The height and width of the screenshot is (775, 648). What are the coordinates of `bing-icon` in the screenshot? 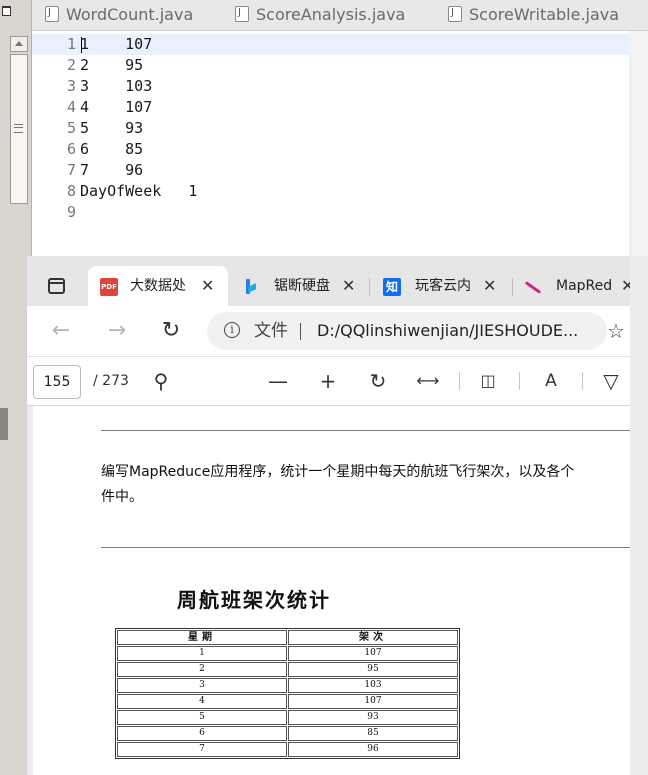 It's located at (251, 287).